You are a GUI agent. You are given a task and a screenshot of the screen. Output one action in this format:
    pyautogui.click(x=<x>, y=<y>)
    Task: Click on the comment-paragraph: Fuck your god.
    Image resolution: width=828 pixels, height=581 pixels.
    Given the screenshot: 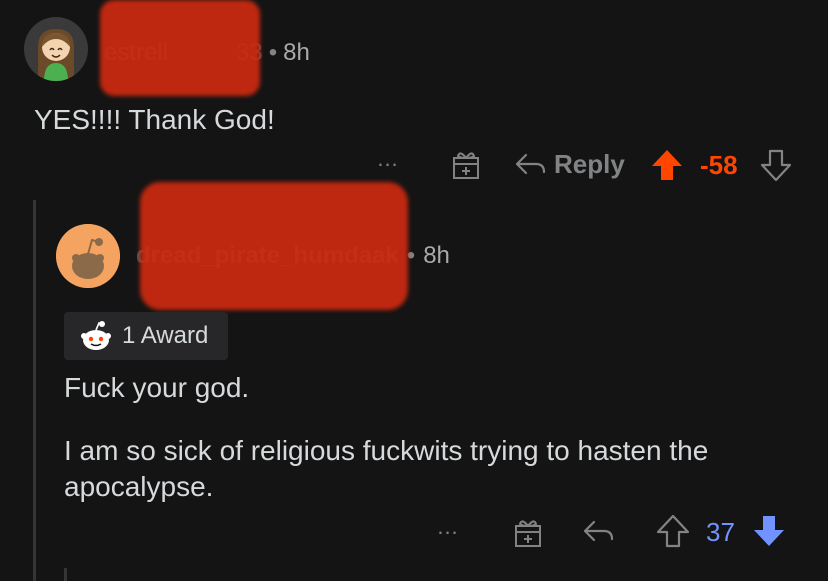 What is the action you would take?
    pyautogui.click(x=157, y=387)
    